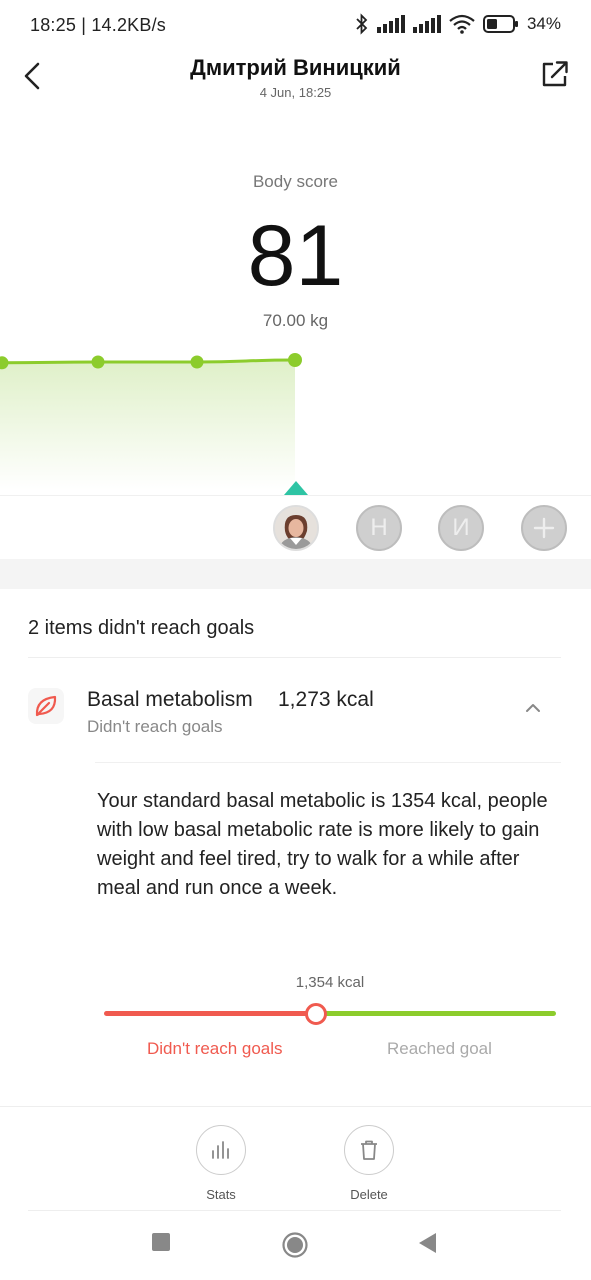  I want to click on bottom-toolbar: Stats Delete, so click(295, 1158).